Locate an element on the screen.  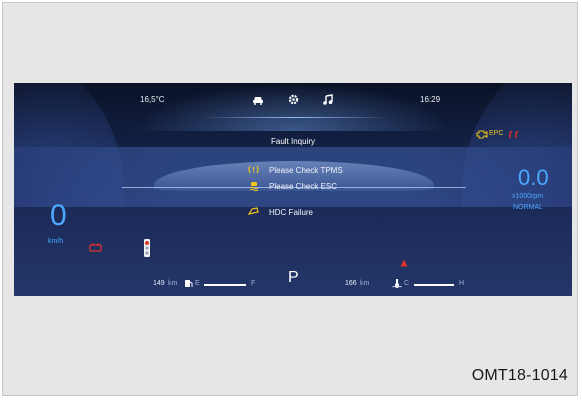
esc-warning-icon is located at coordinates (254, 186).